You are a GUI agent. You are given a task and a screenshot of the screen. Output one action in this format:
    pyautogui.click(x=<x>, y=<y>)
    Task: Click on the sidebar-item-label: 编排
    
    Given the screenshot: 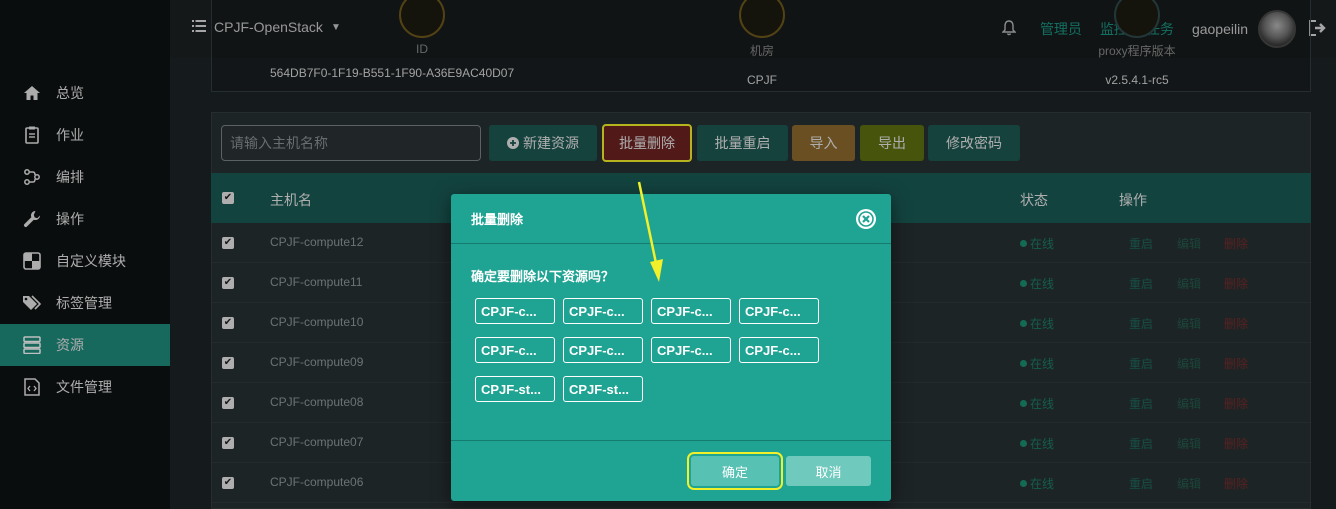 What is the action you would take?
    pyautogui.click(x=70, y=177)
    